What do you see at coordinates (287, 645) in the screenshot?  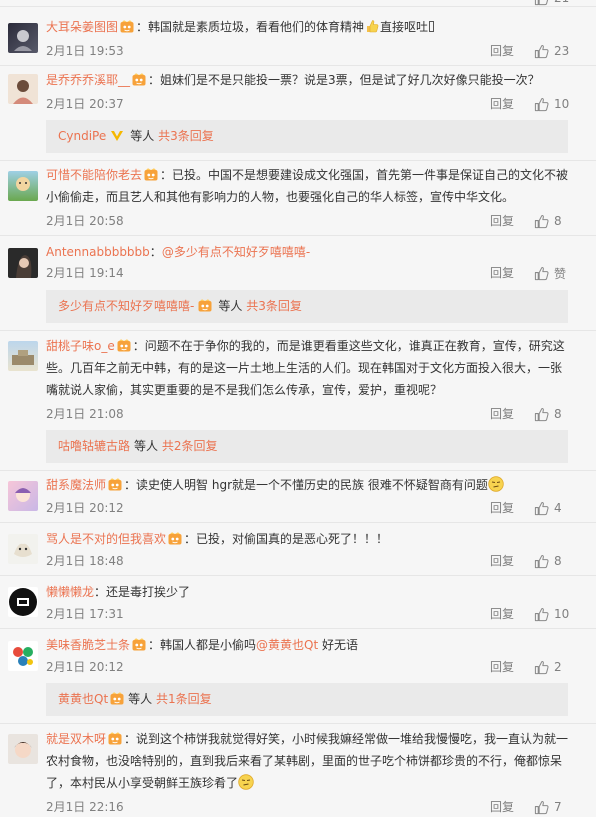 I see `mention-link: @黄黄也Qt` at bounding box center [287, 645].